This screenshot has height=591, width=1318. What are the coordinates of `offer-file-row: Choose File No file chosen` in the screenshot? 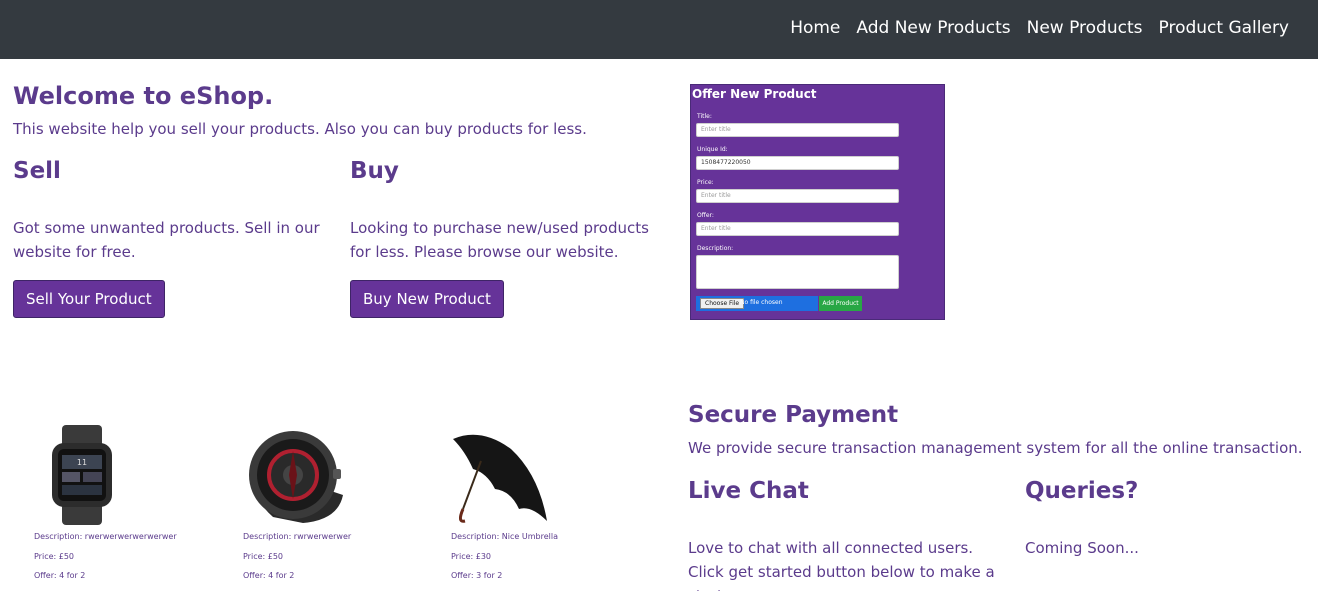 It's located at (757, 303).